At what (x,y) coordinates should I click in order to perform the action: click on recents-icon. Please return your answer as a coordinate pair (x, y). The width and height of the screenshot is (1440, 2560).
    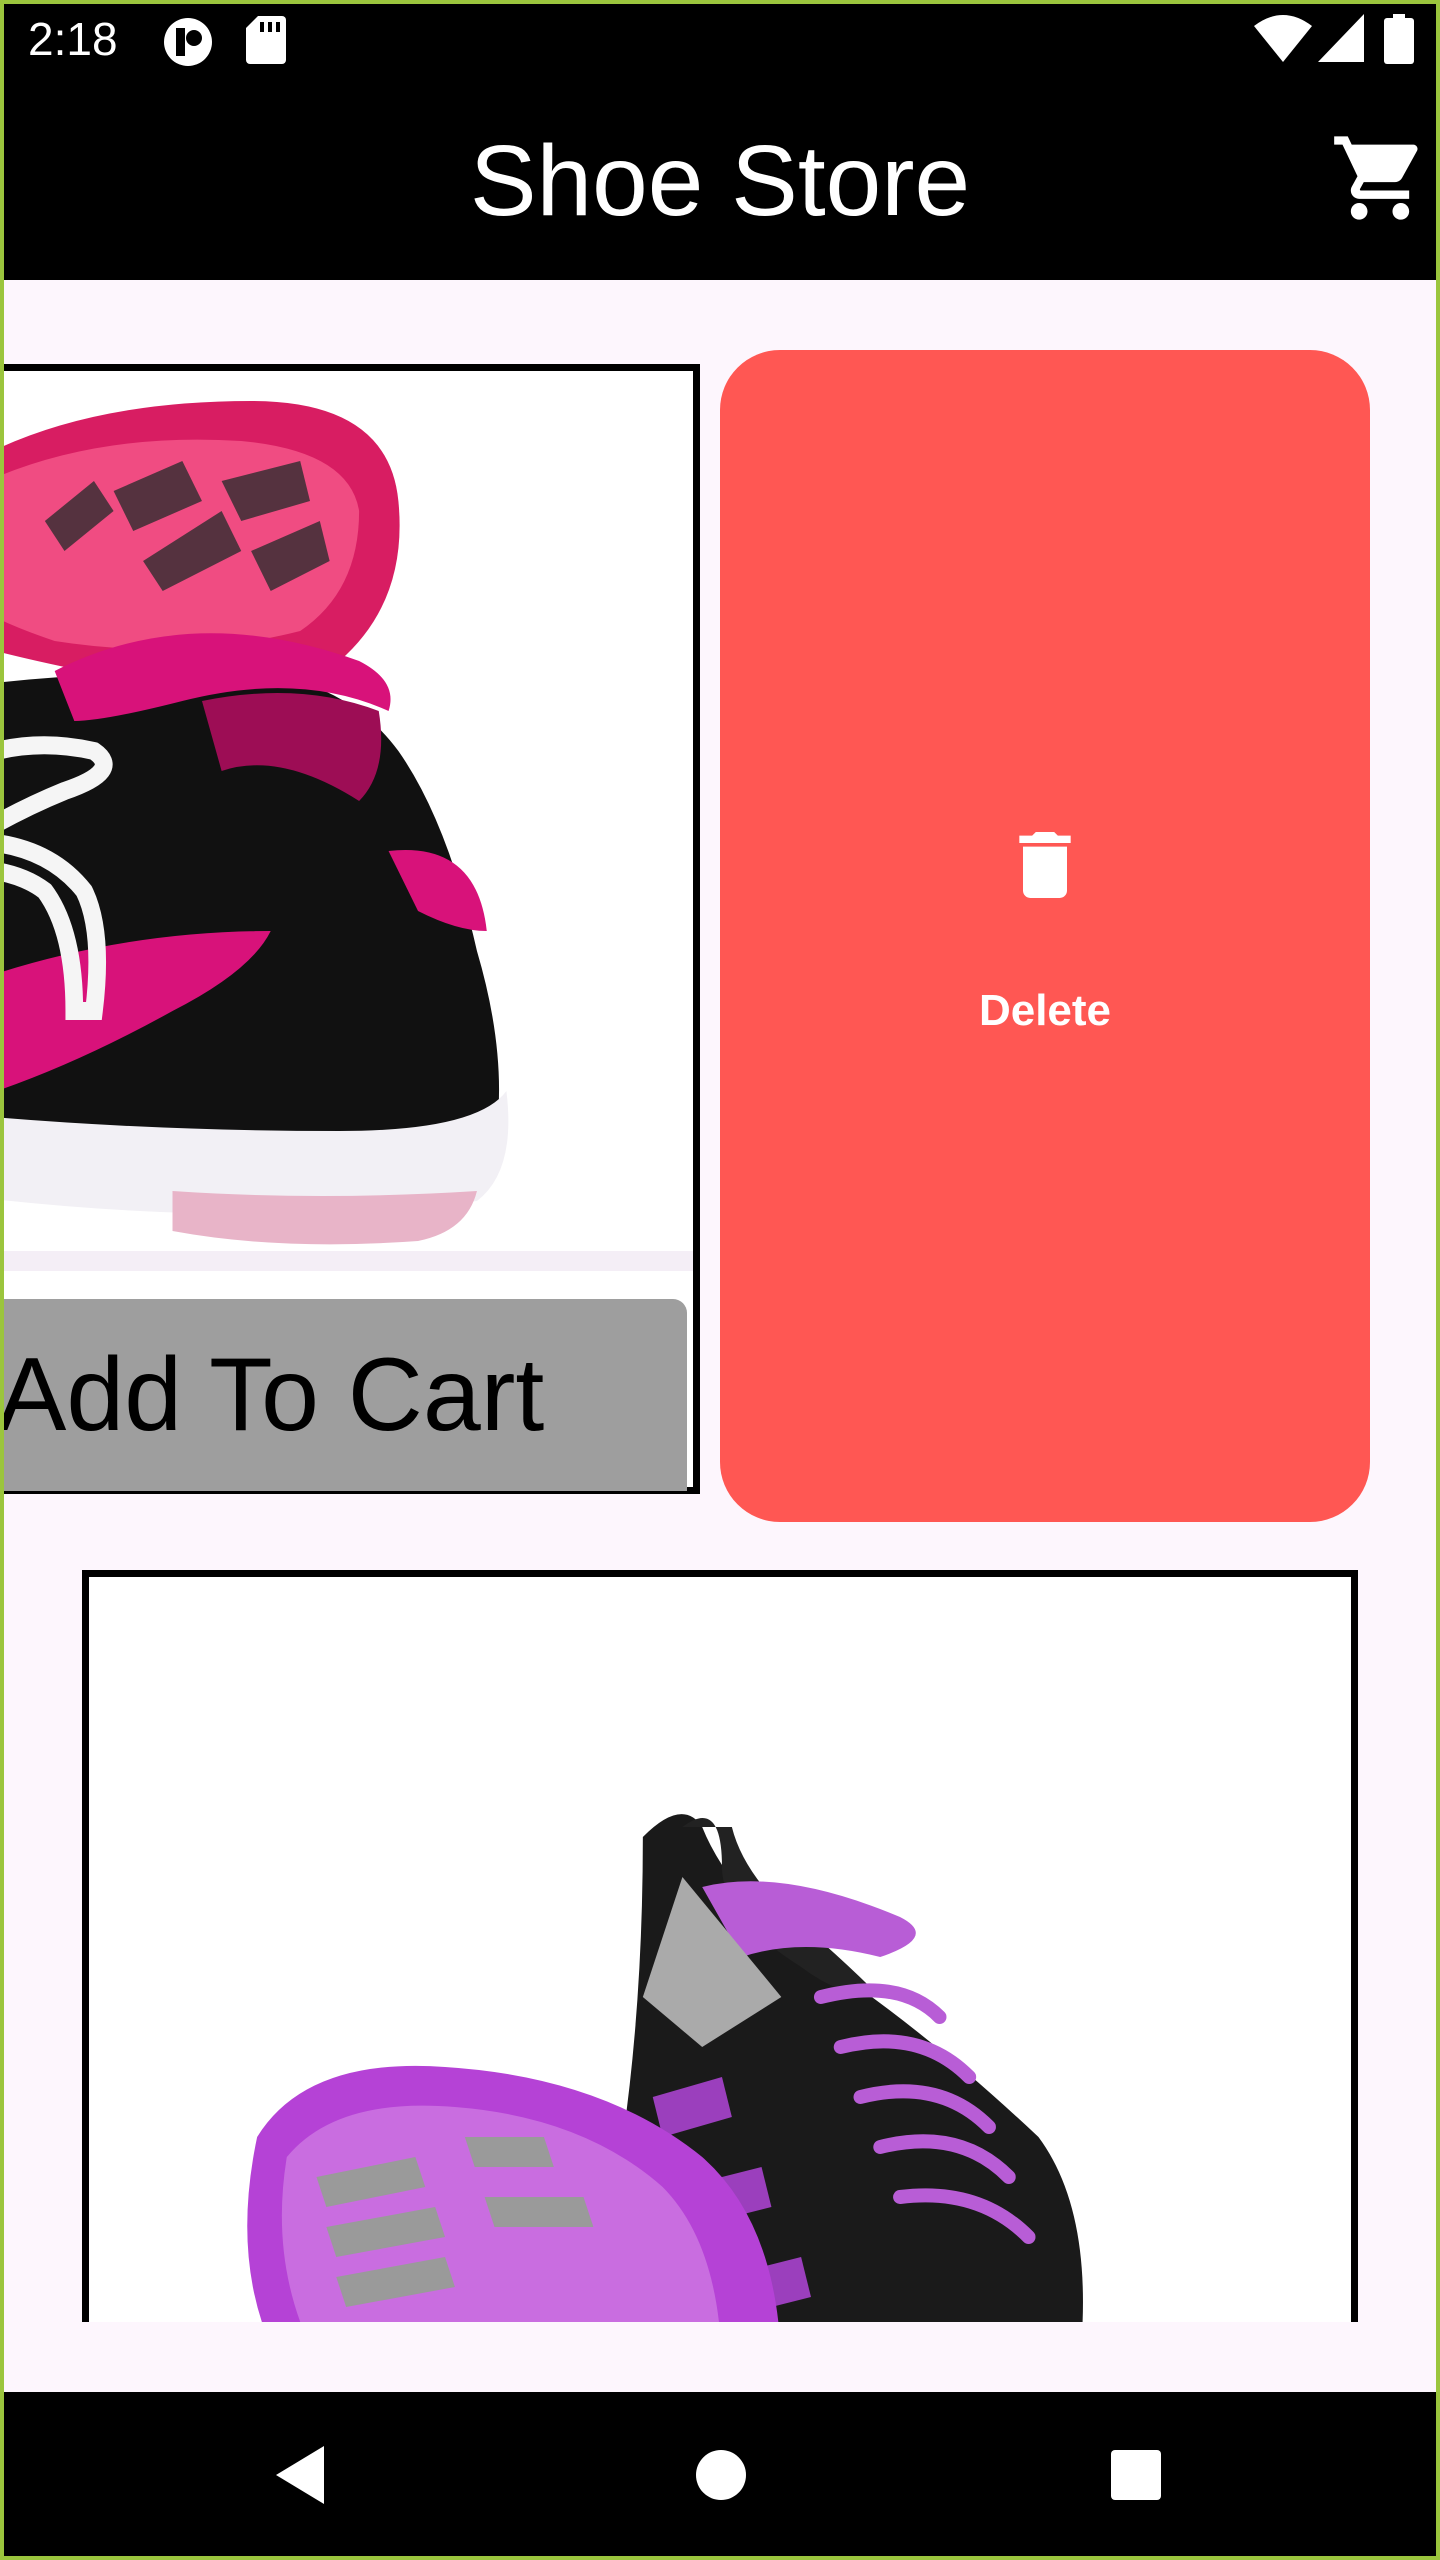
    Looking at the image, I should click on (1136, 2475).